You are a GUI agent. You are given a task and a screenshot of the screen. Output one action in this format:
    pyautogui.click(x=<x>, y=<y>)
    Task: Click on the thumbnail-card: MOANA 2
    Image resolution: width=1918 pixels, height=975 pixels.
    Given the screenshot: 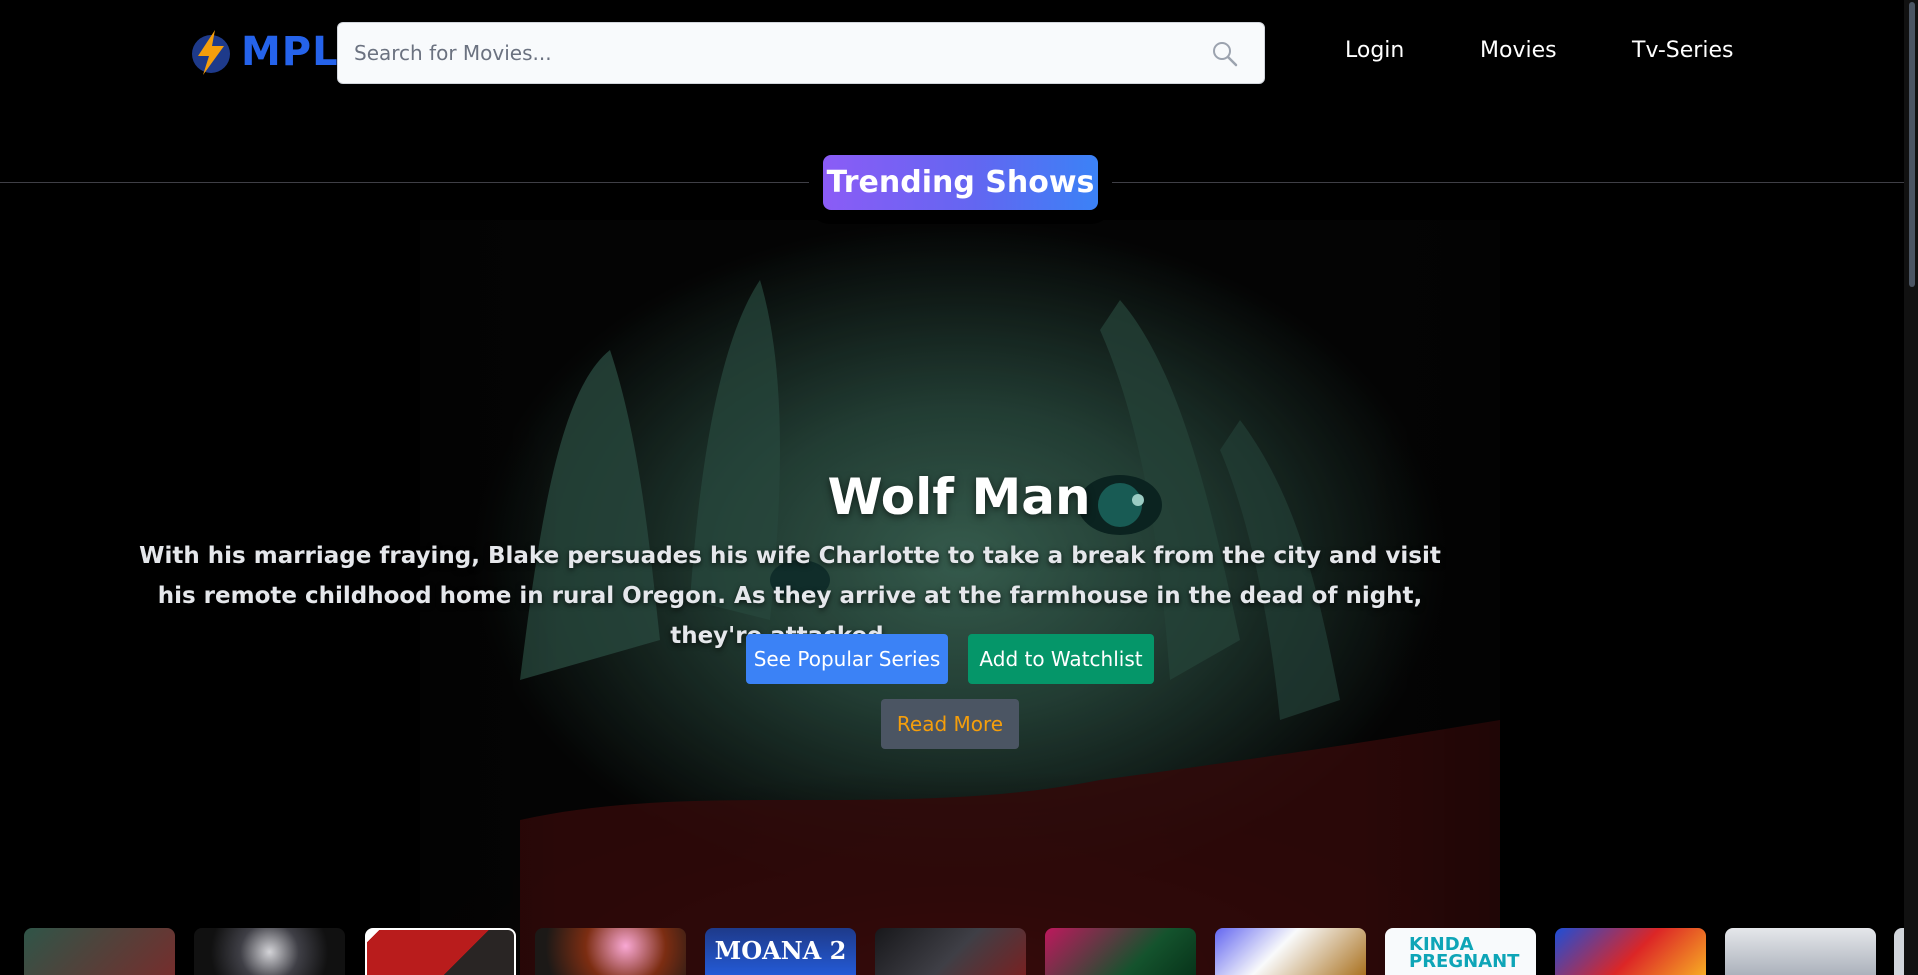 What is the action you would take?
    pyautogui.click(x=780, y=951)
    